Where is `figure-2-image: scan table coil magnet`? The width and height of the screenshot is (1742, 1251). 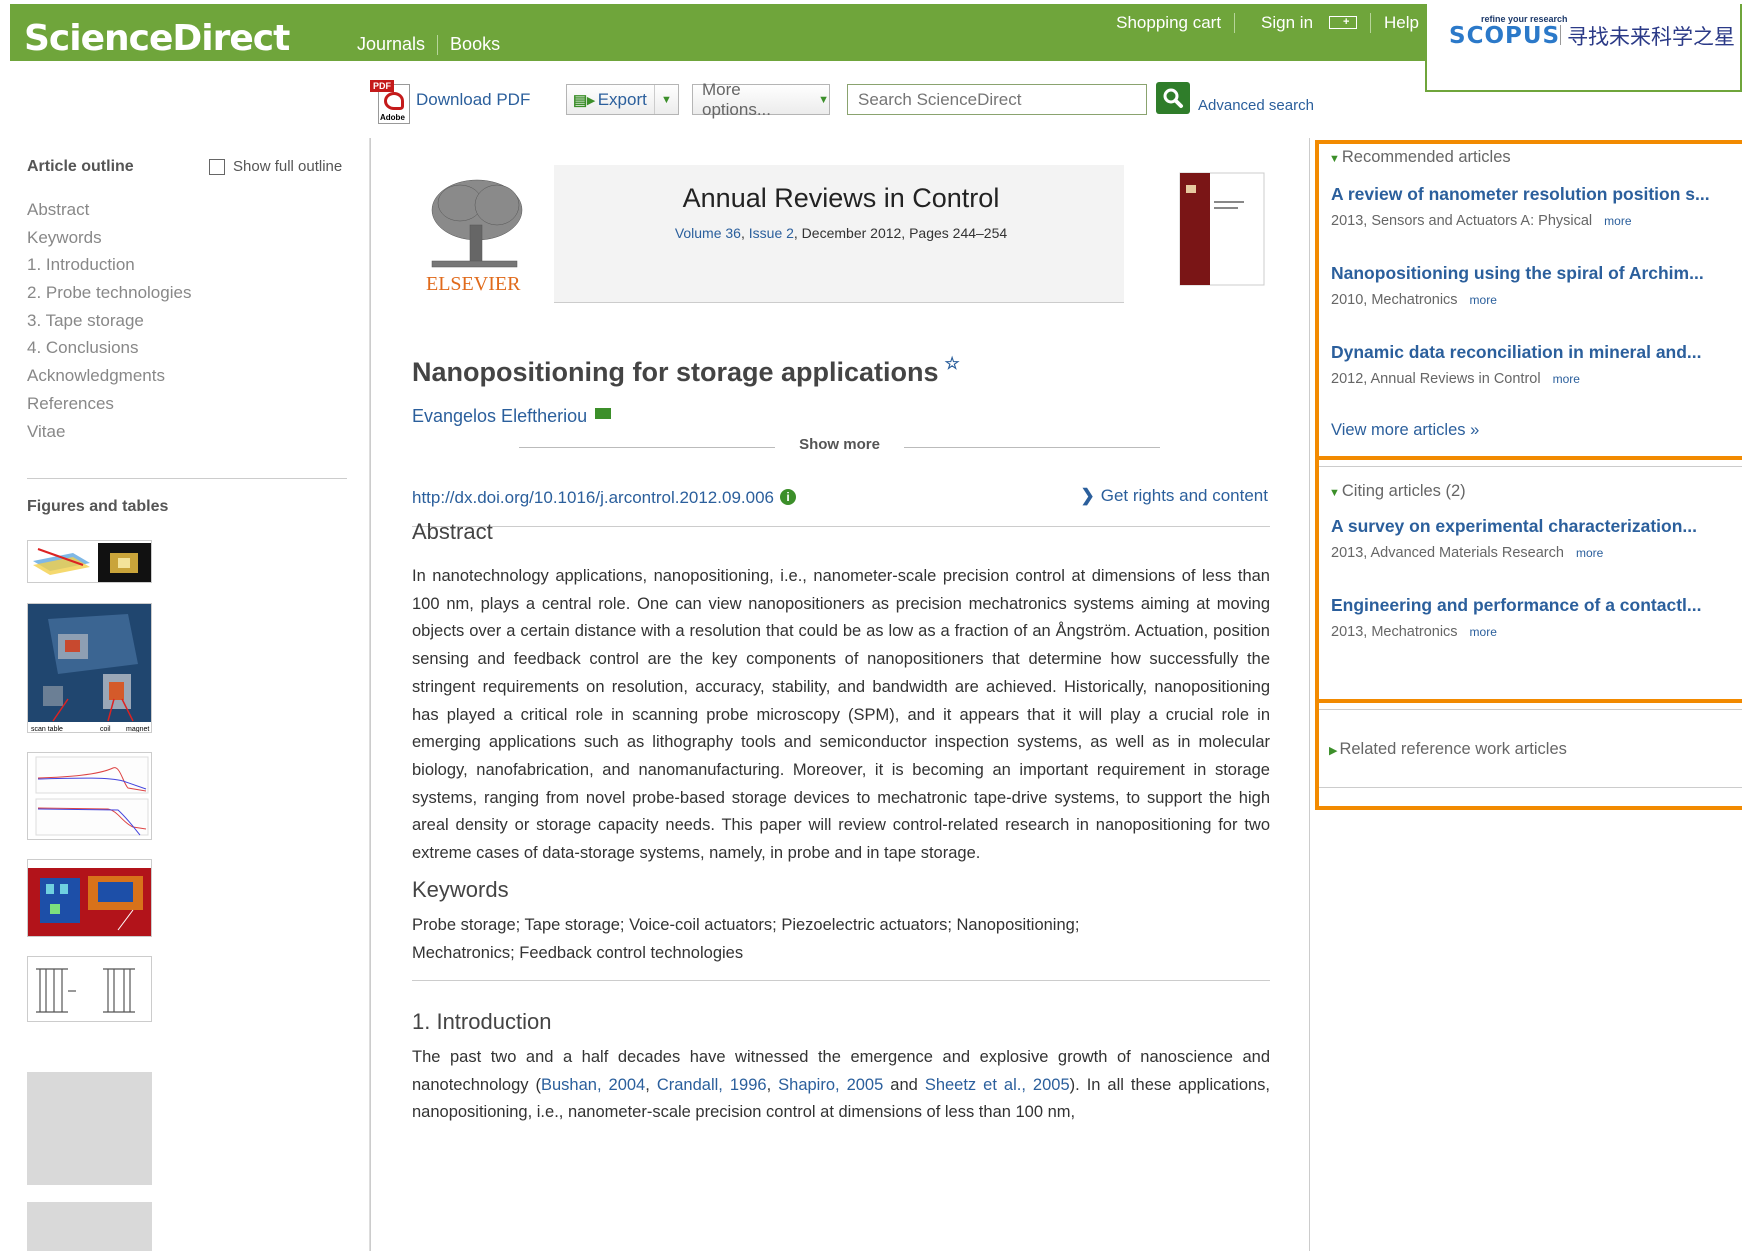 figure-2-image: scan table coil magnet is located at coordinates (89, 668).